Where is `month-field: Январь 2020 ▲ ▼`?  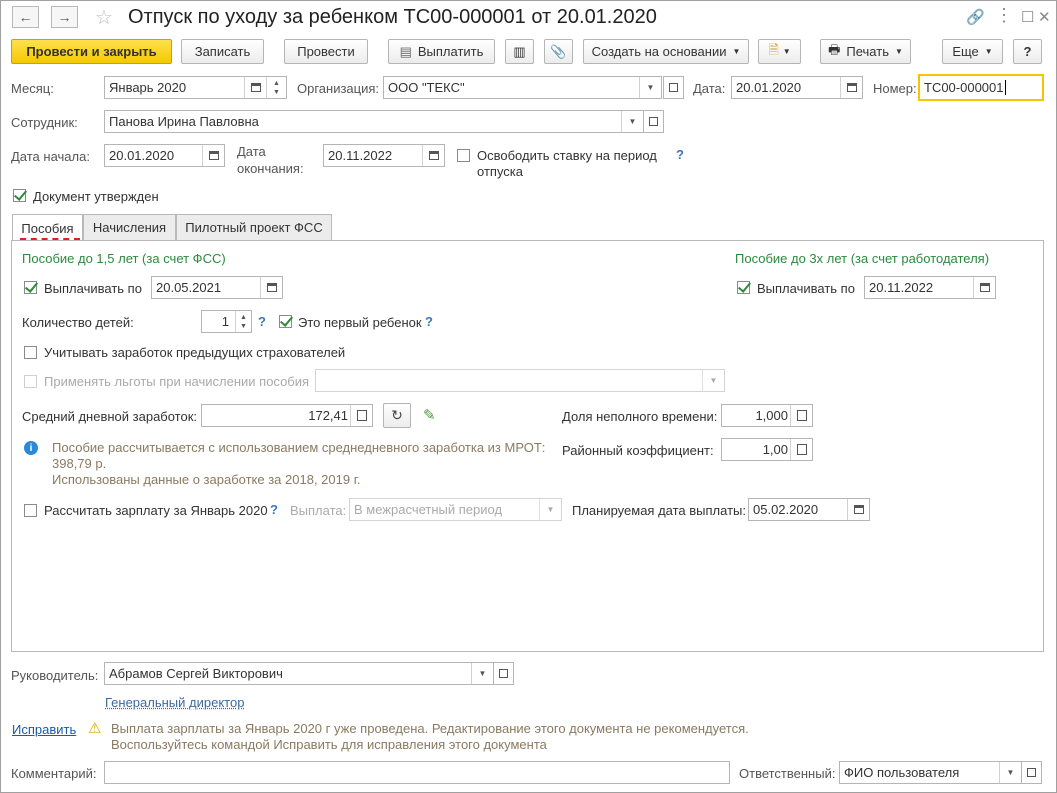
month-field: Январь 2020 ▲ ▼ is located at coordinates (195, 87).